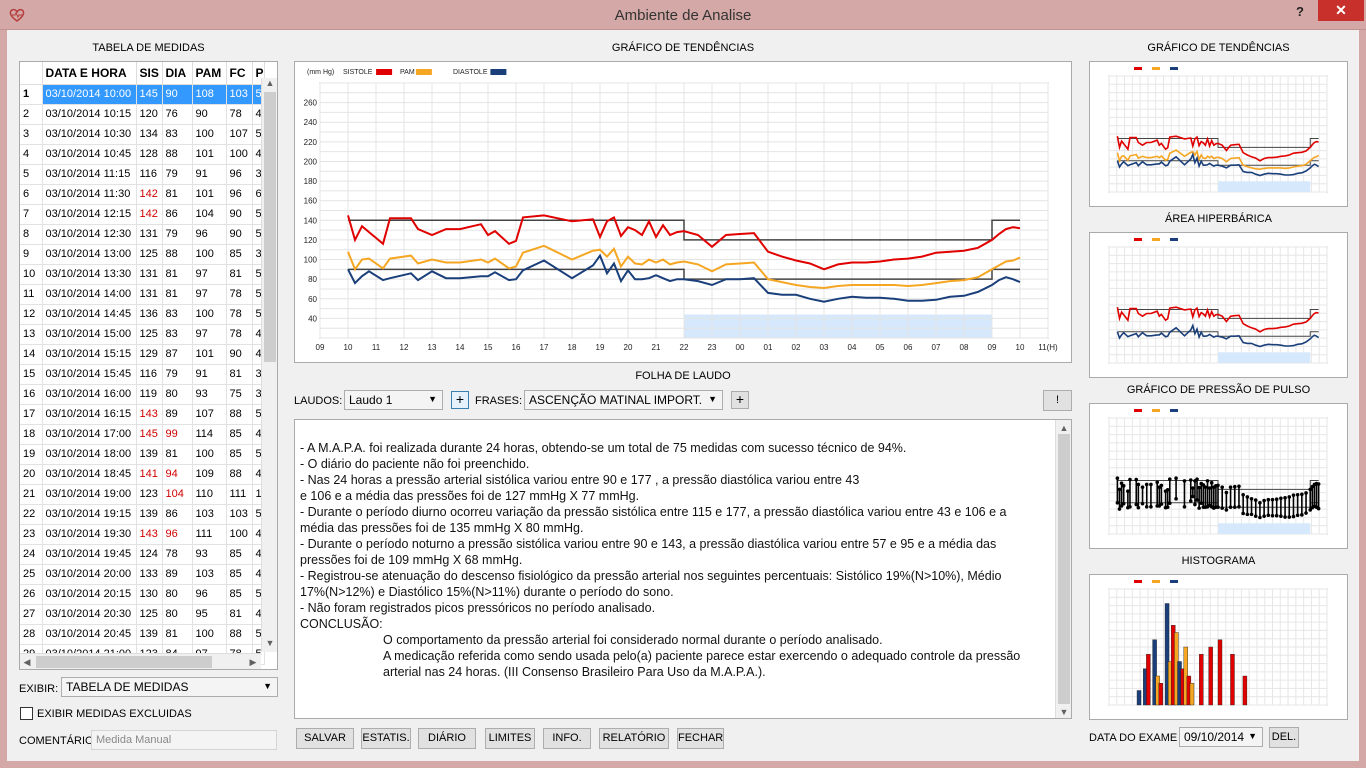 This screenshot has width=1366, height=768. I want to click on table-row: 19 03/10/2014 18:00 139 81 100 85 5, so click(142, 454).